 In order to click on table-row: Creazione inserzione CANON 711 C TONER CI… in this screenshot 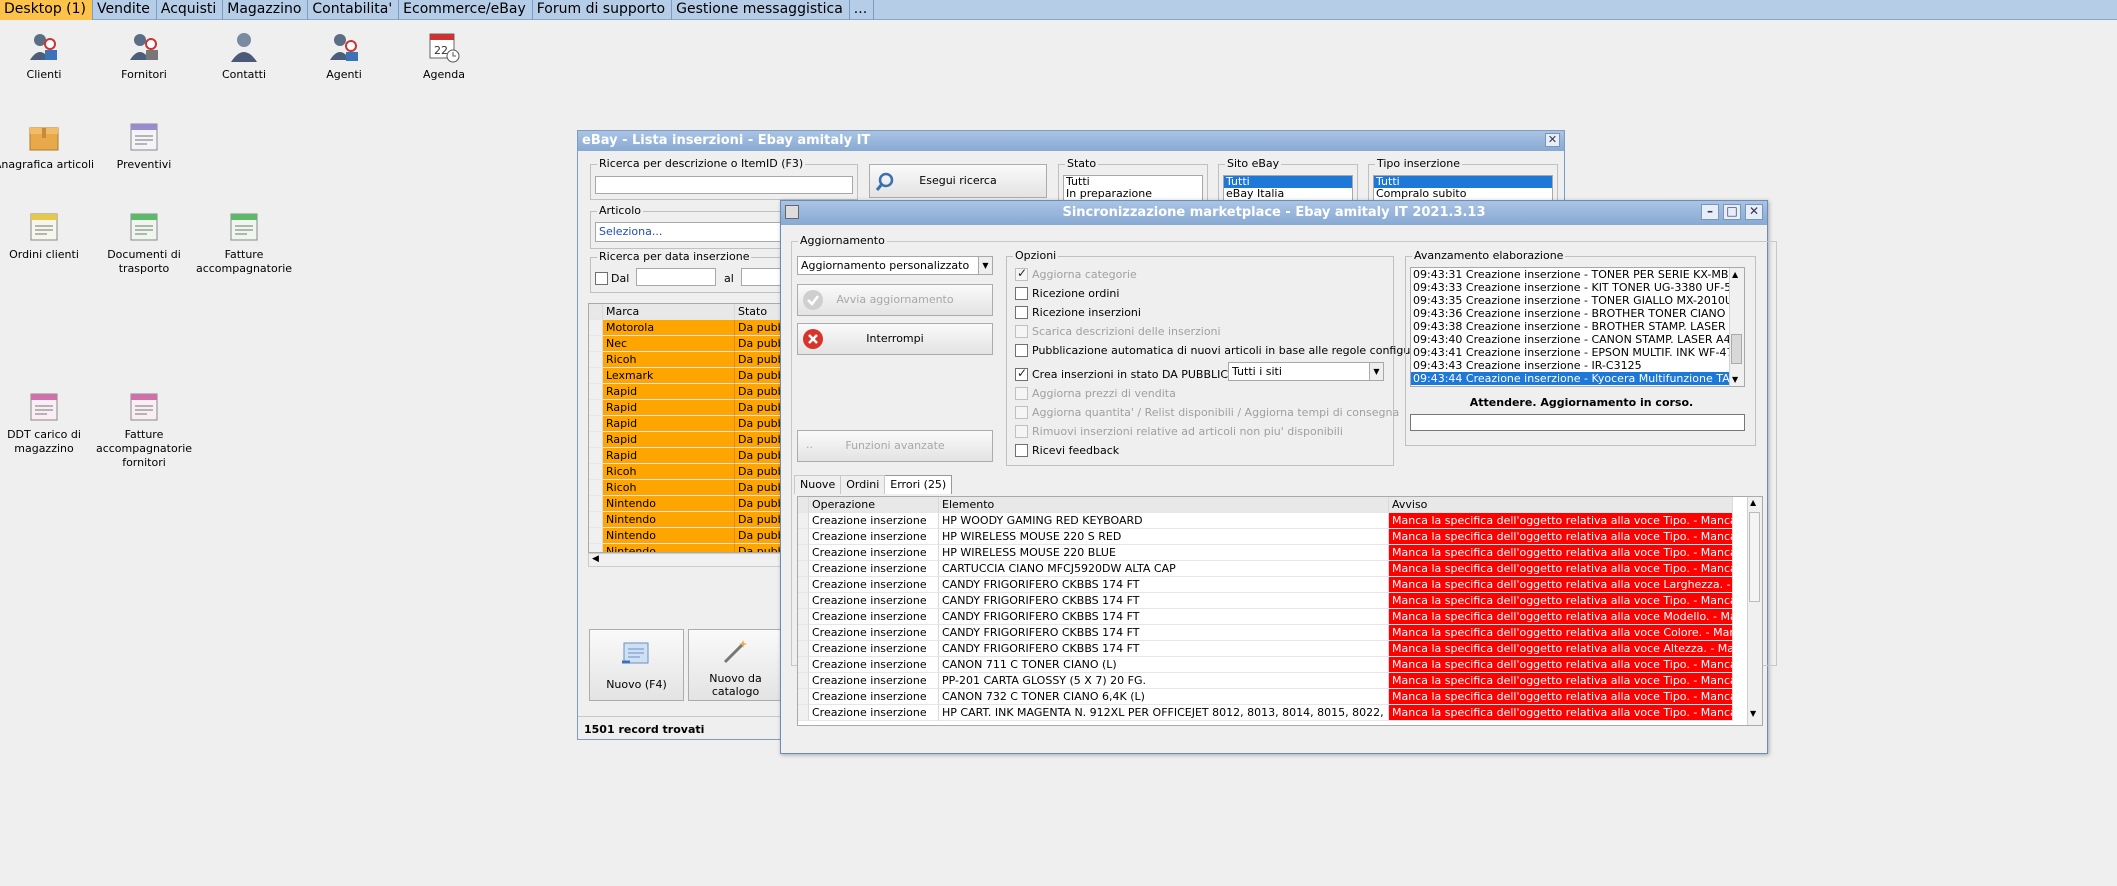, I will do `click(1265, 665)`.